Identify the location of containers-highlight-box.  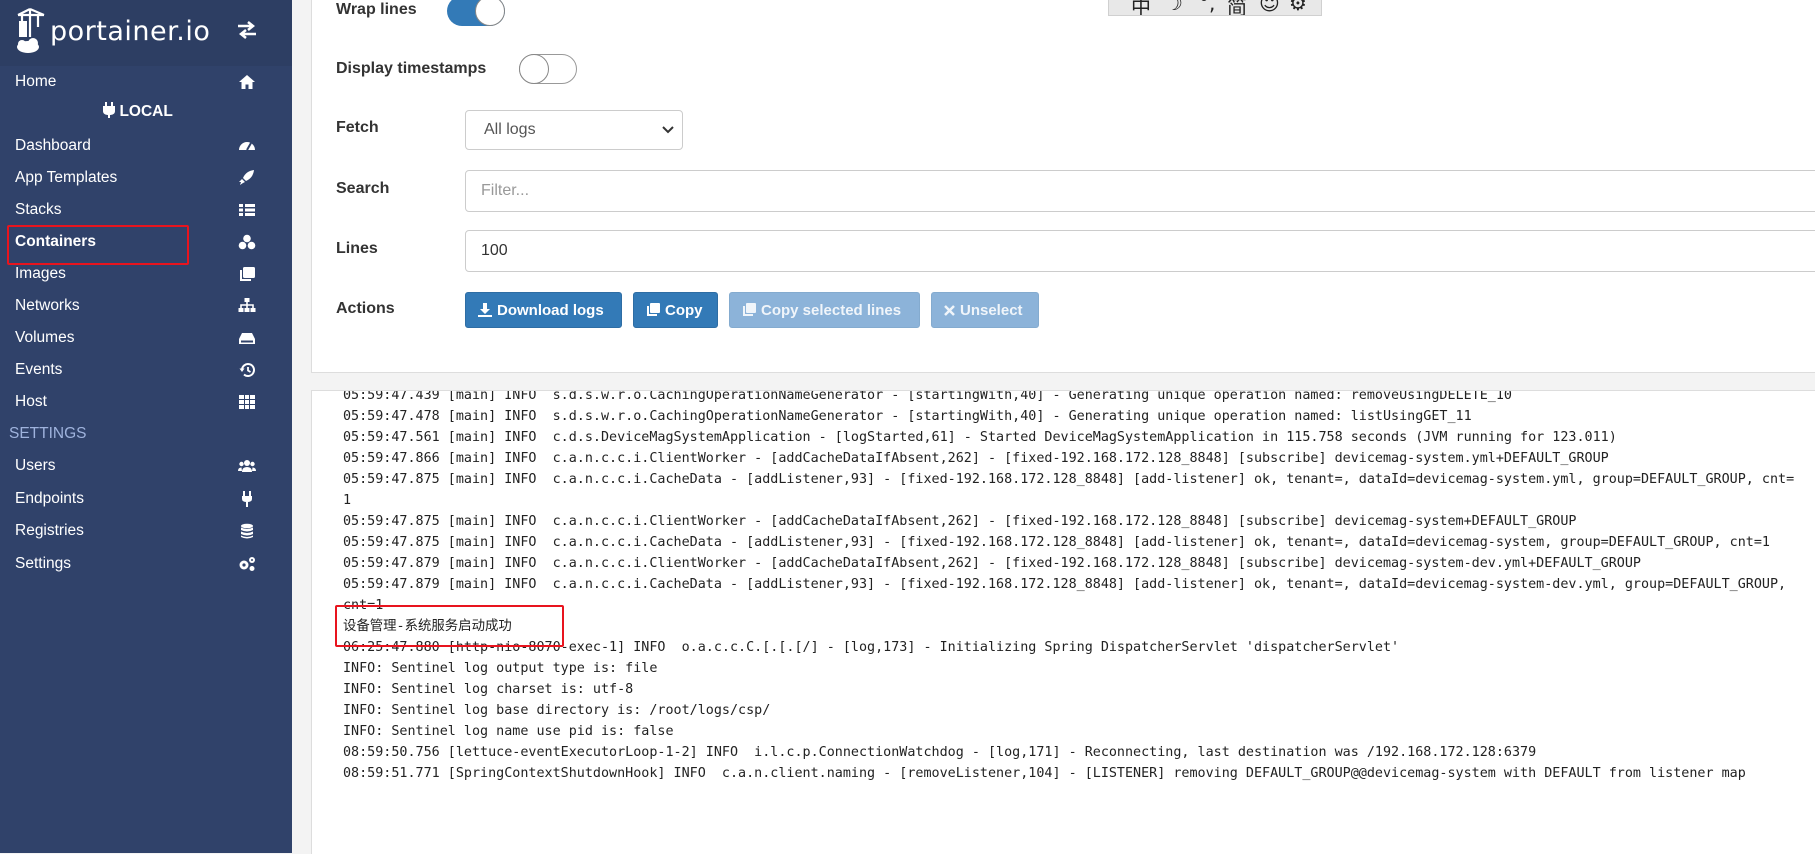
(98, 245).